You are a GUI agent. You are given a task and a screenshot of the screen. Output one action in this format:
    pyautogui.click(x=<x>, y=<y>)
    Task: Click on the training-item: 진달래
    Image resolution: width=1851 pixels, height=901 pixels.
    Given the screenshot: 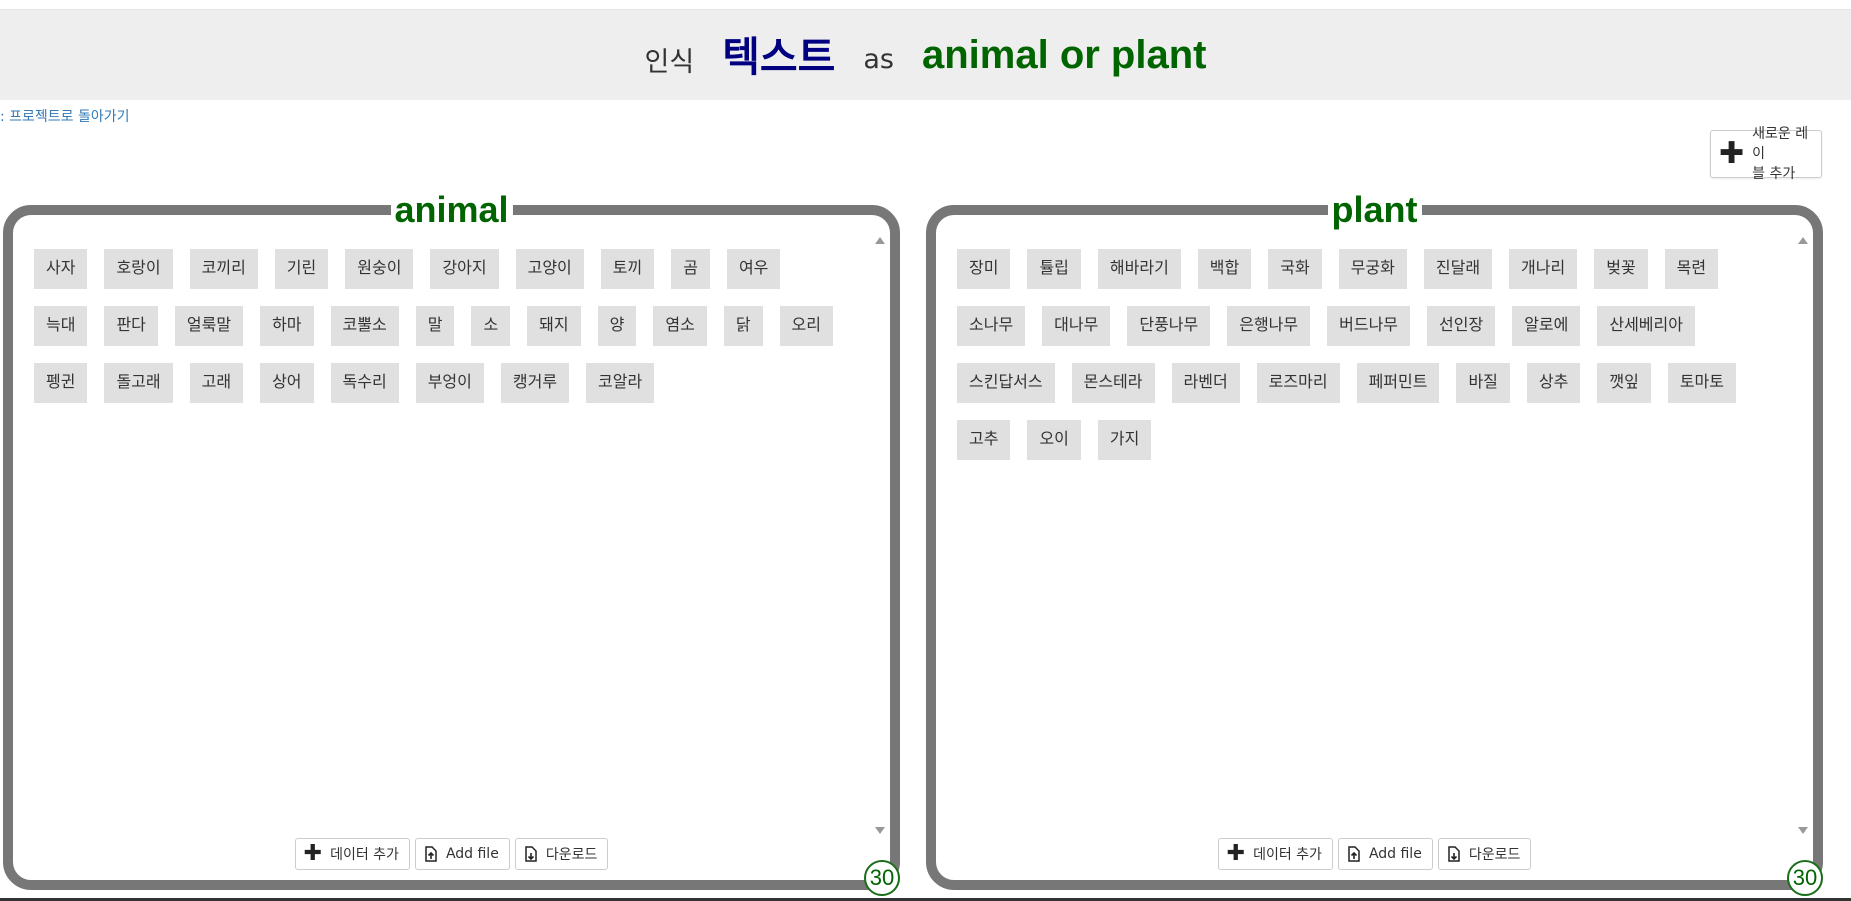 What is the action you would take?
    pyautogui.click(x=1458, y=269)
    